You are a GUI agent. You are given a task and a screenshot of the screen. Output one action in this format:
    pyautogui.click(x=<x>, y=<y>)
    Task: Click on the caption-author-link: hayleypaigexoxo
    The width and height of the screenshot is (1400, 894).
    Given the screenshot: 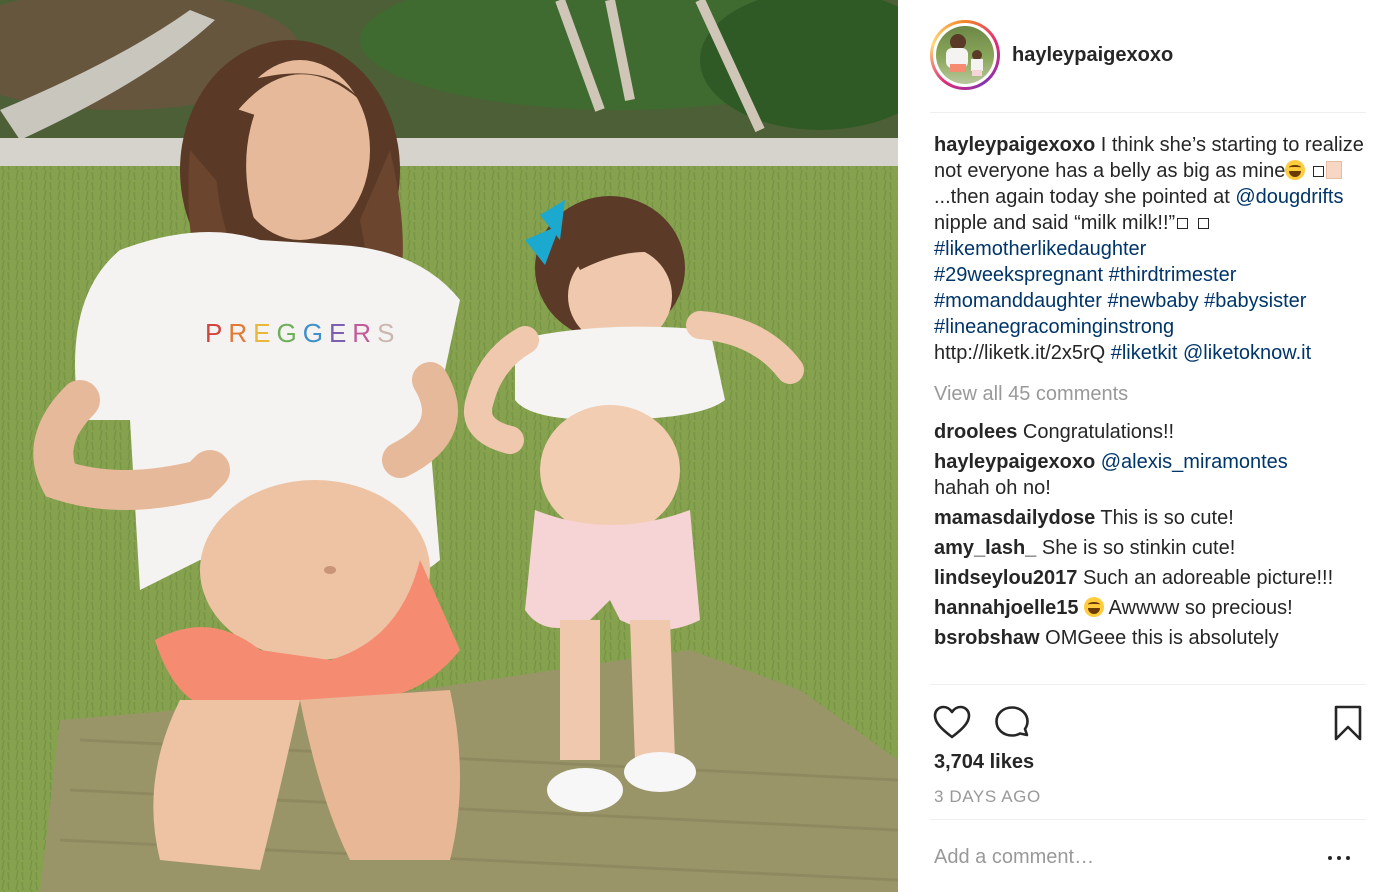 What is the action you would take?
    pyautogui.click(x=1014, y=145)
    